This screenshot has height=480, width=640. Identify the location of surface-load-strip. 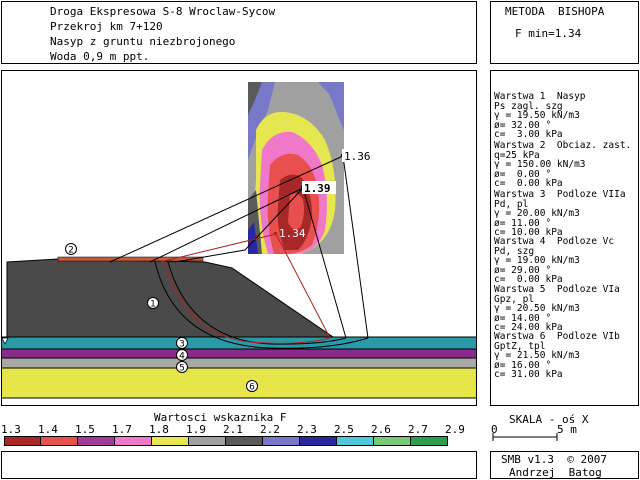
(130, 259).